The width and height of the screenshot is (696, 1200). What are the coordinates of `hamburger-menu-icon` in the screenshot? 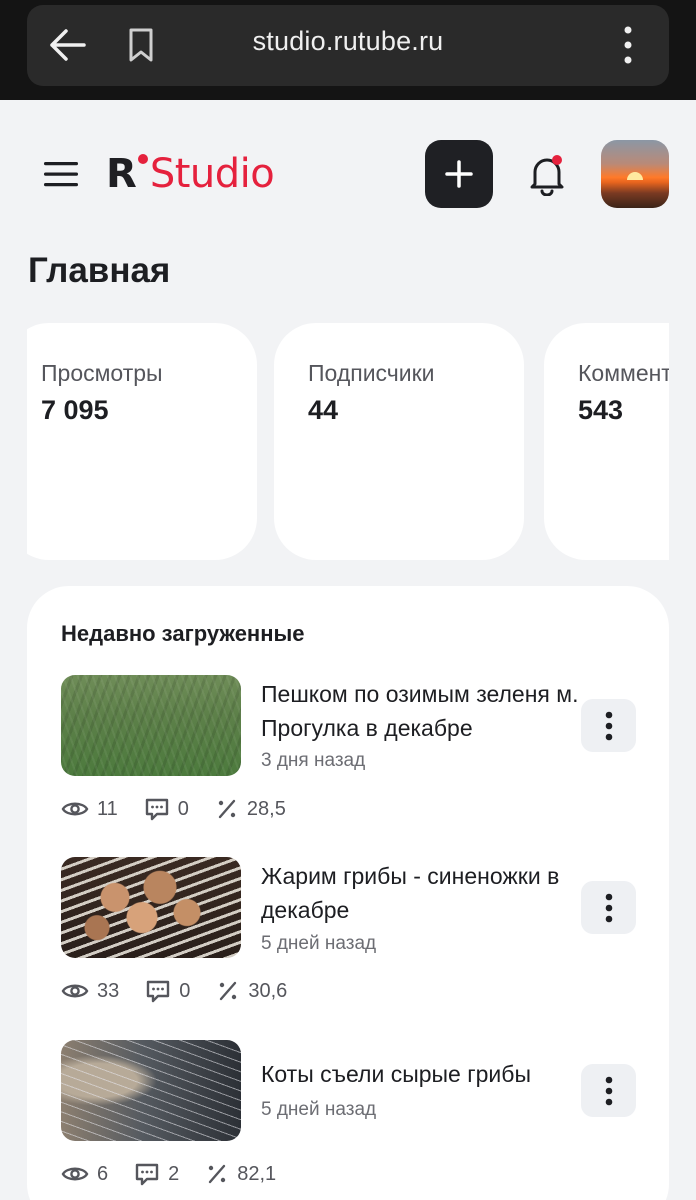 It's located at (61, 174).